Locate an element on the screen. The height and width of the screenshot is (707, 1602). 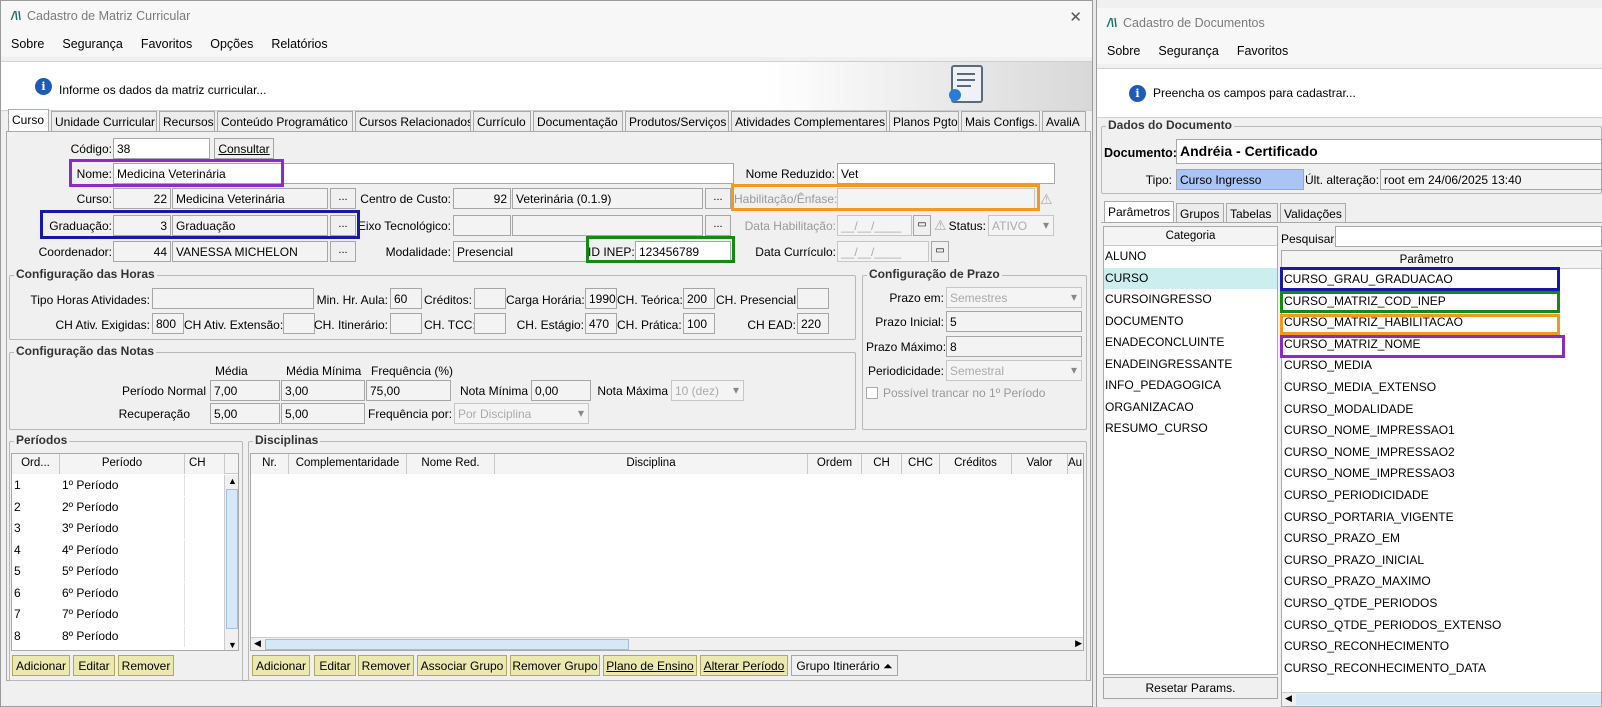
periodos-editar-button: Editar is located at coordinates (94, 665).